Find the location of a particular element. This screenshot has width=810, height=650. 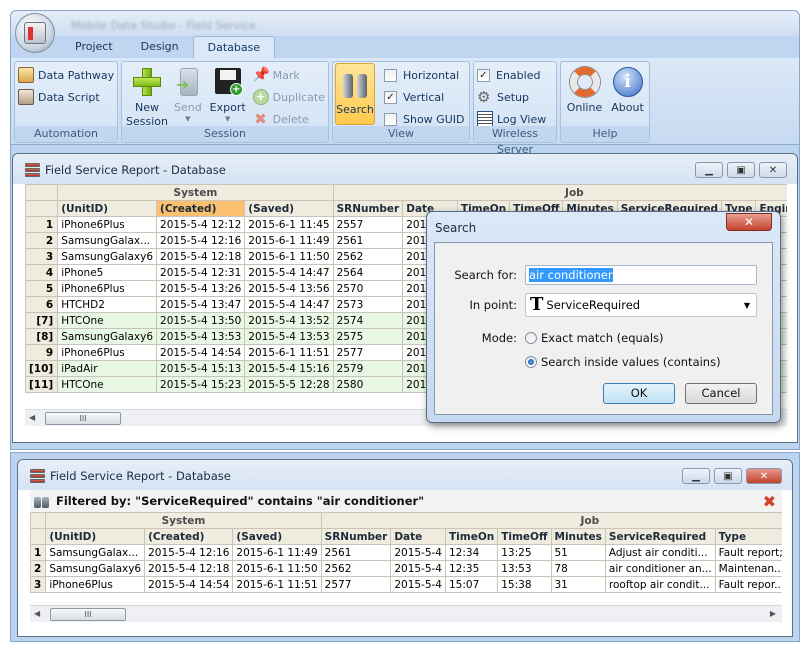

scroll-thumb: III is located at coordinates (88, 614).